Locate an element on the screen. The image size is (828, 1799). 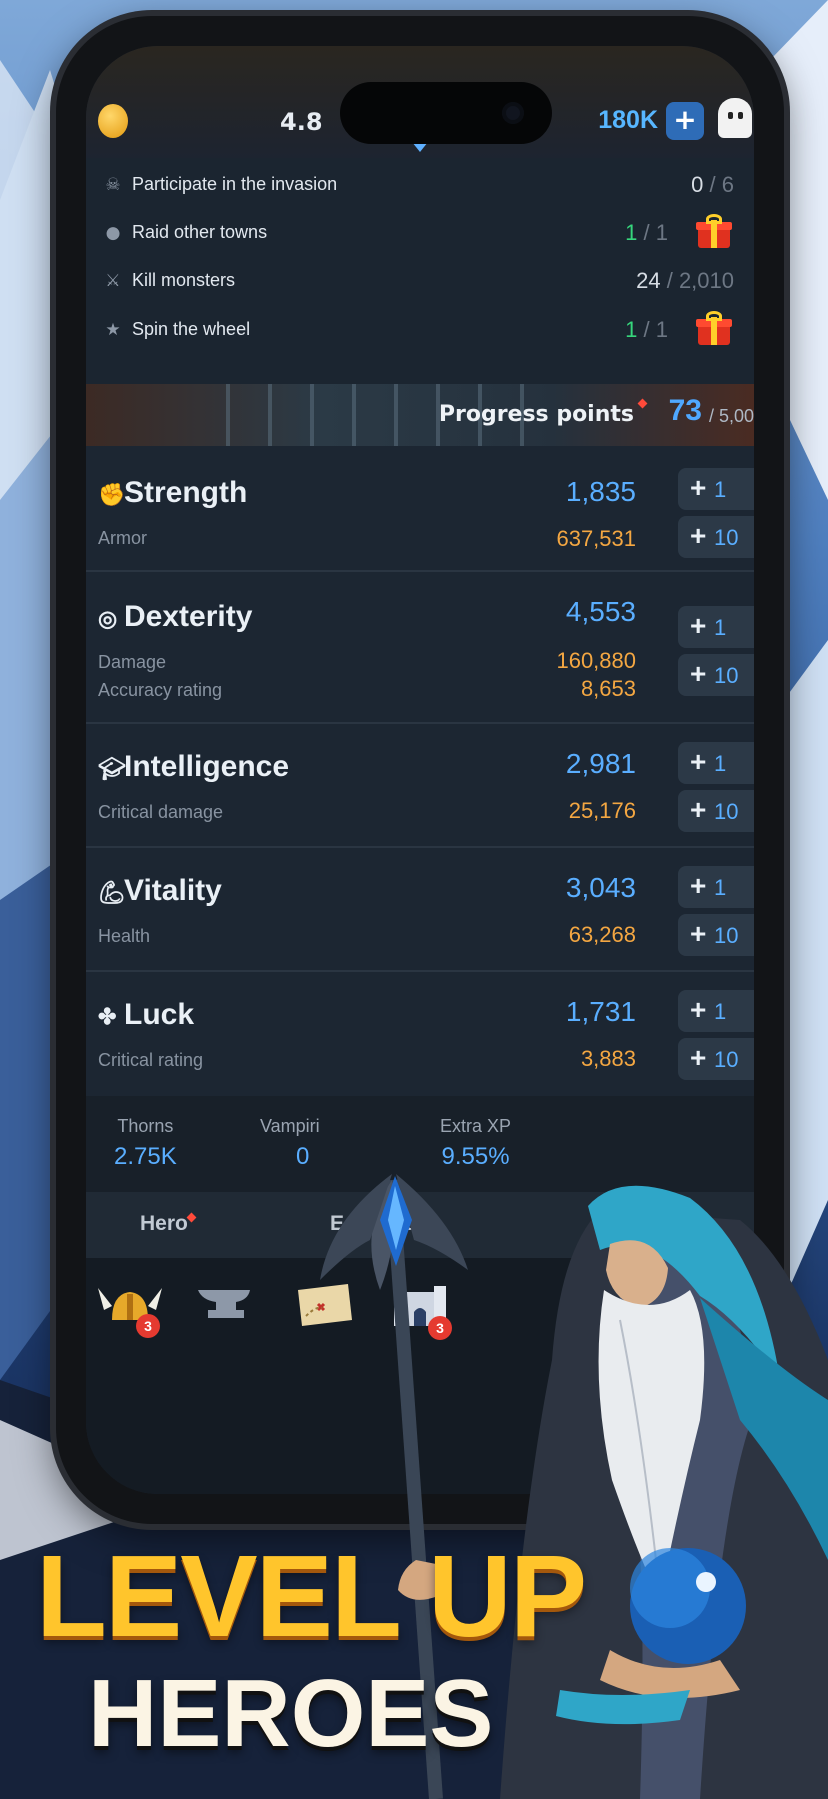
ghost-avatar-icon is located at coordinates (735, 118).